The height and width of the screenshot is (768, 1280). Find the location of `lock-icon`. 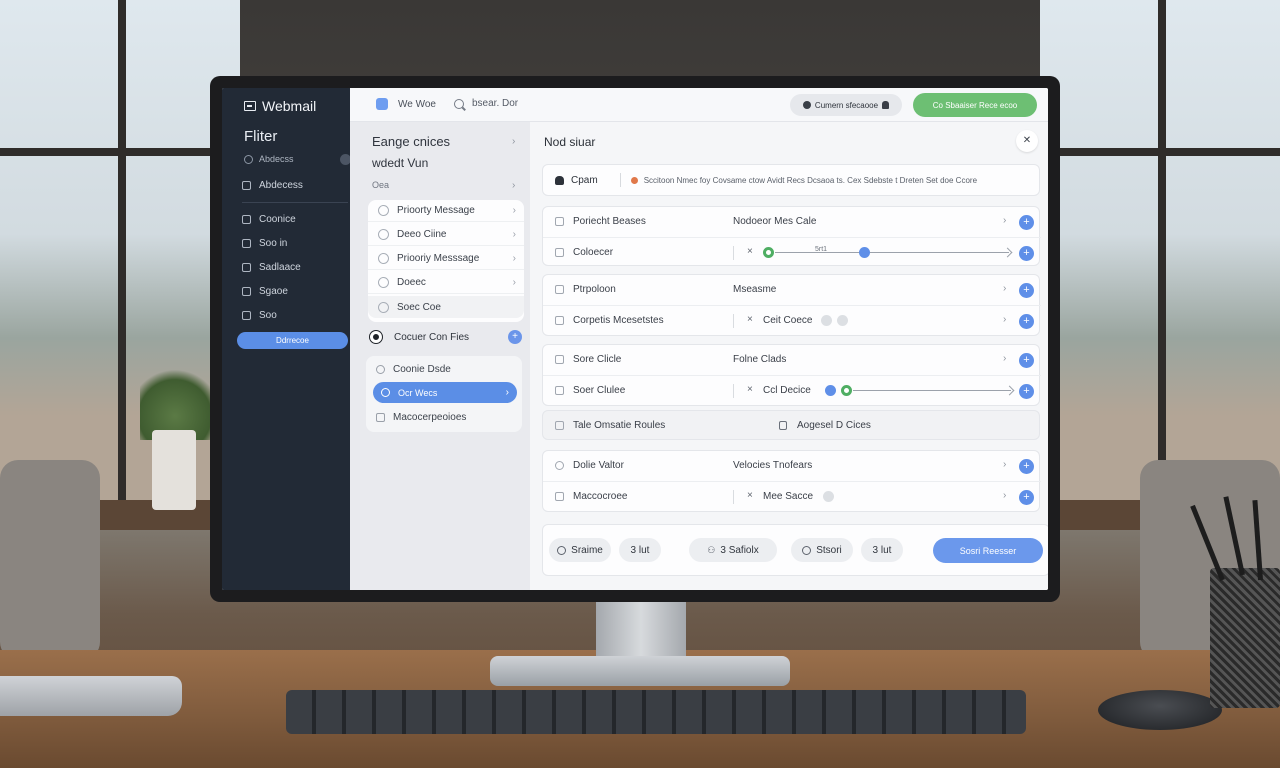

lock-icon is located at coordinates (783, 425).